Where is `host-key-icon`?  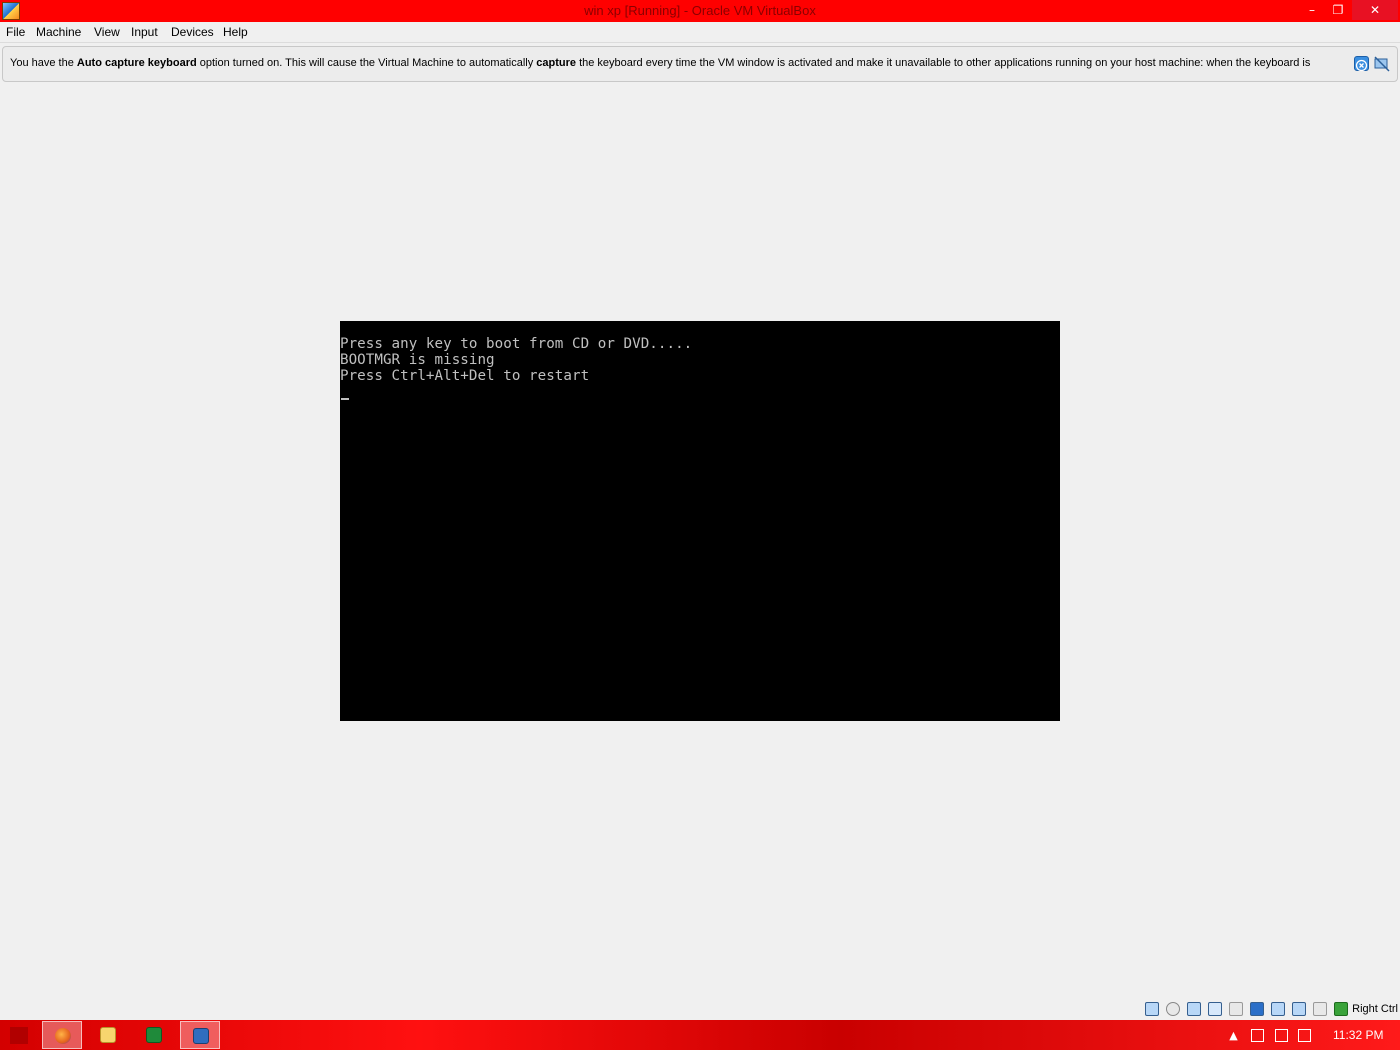 host-key-icon is located at coordinates (1341, 1009).